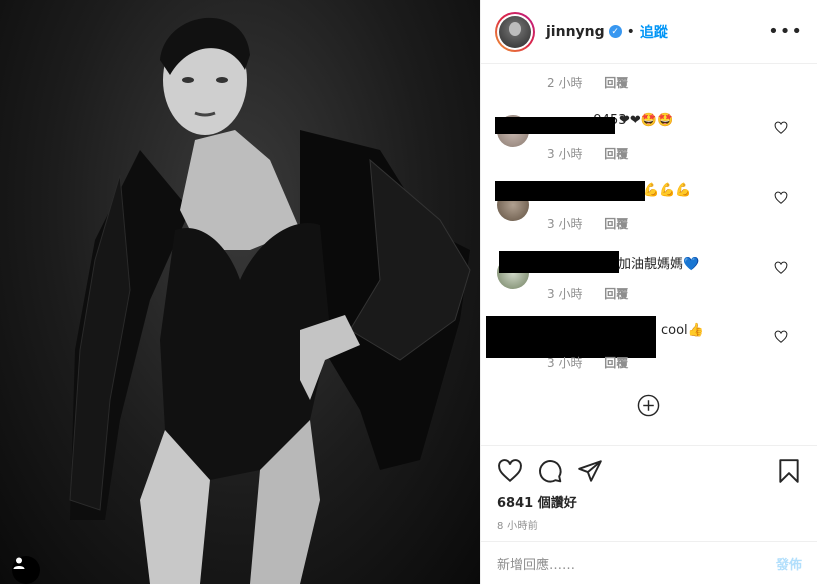  What do you see at coordinates (649, 281) in the screenshot?
I see `comment-item: 加油靚媽媽💙 3 小時 回覆` at bounding box center [649, 281].